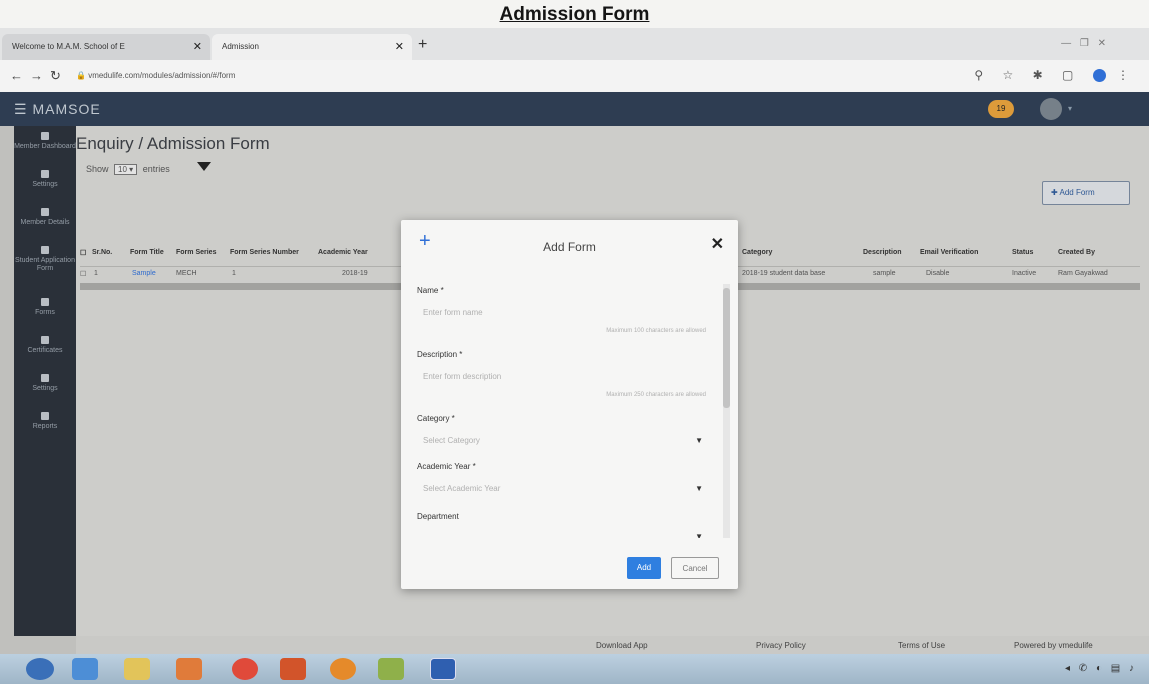  Describe the element at coordinates (245, 669) in the screenshot. I see `chrome-icon` at that location.